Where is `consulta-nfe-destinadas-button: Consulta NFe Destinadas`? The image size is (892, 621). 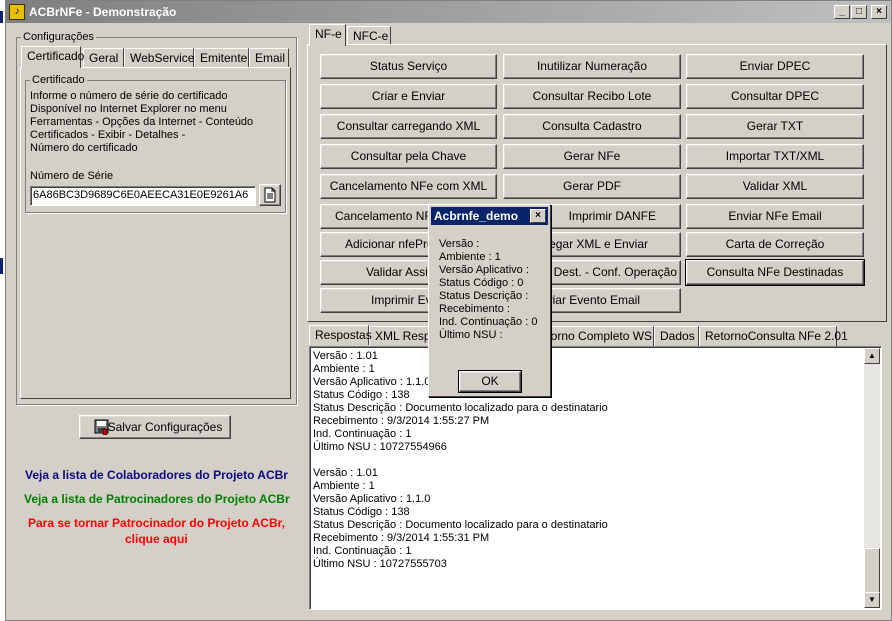 consulta-nfe-destinadas-button: Consulta NFe Destinadas is located at coordinates (775, 272).